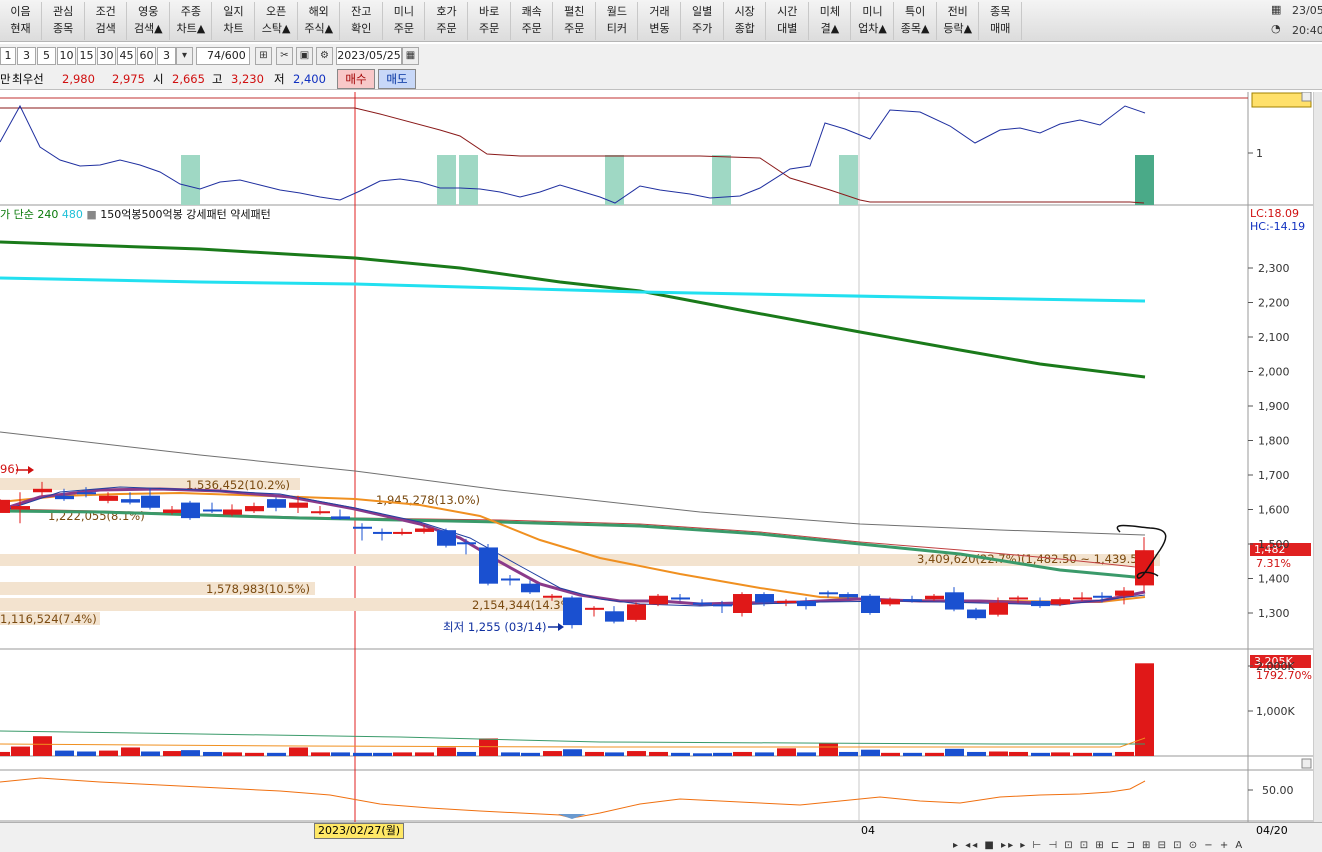 The height and width of the screenshot is (852, 1322). Describe the element at coordinates (106, 21) in the screenshot. I see `toolbar-button-2: 조건 검색` at that location.